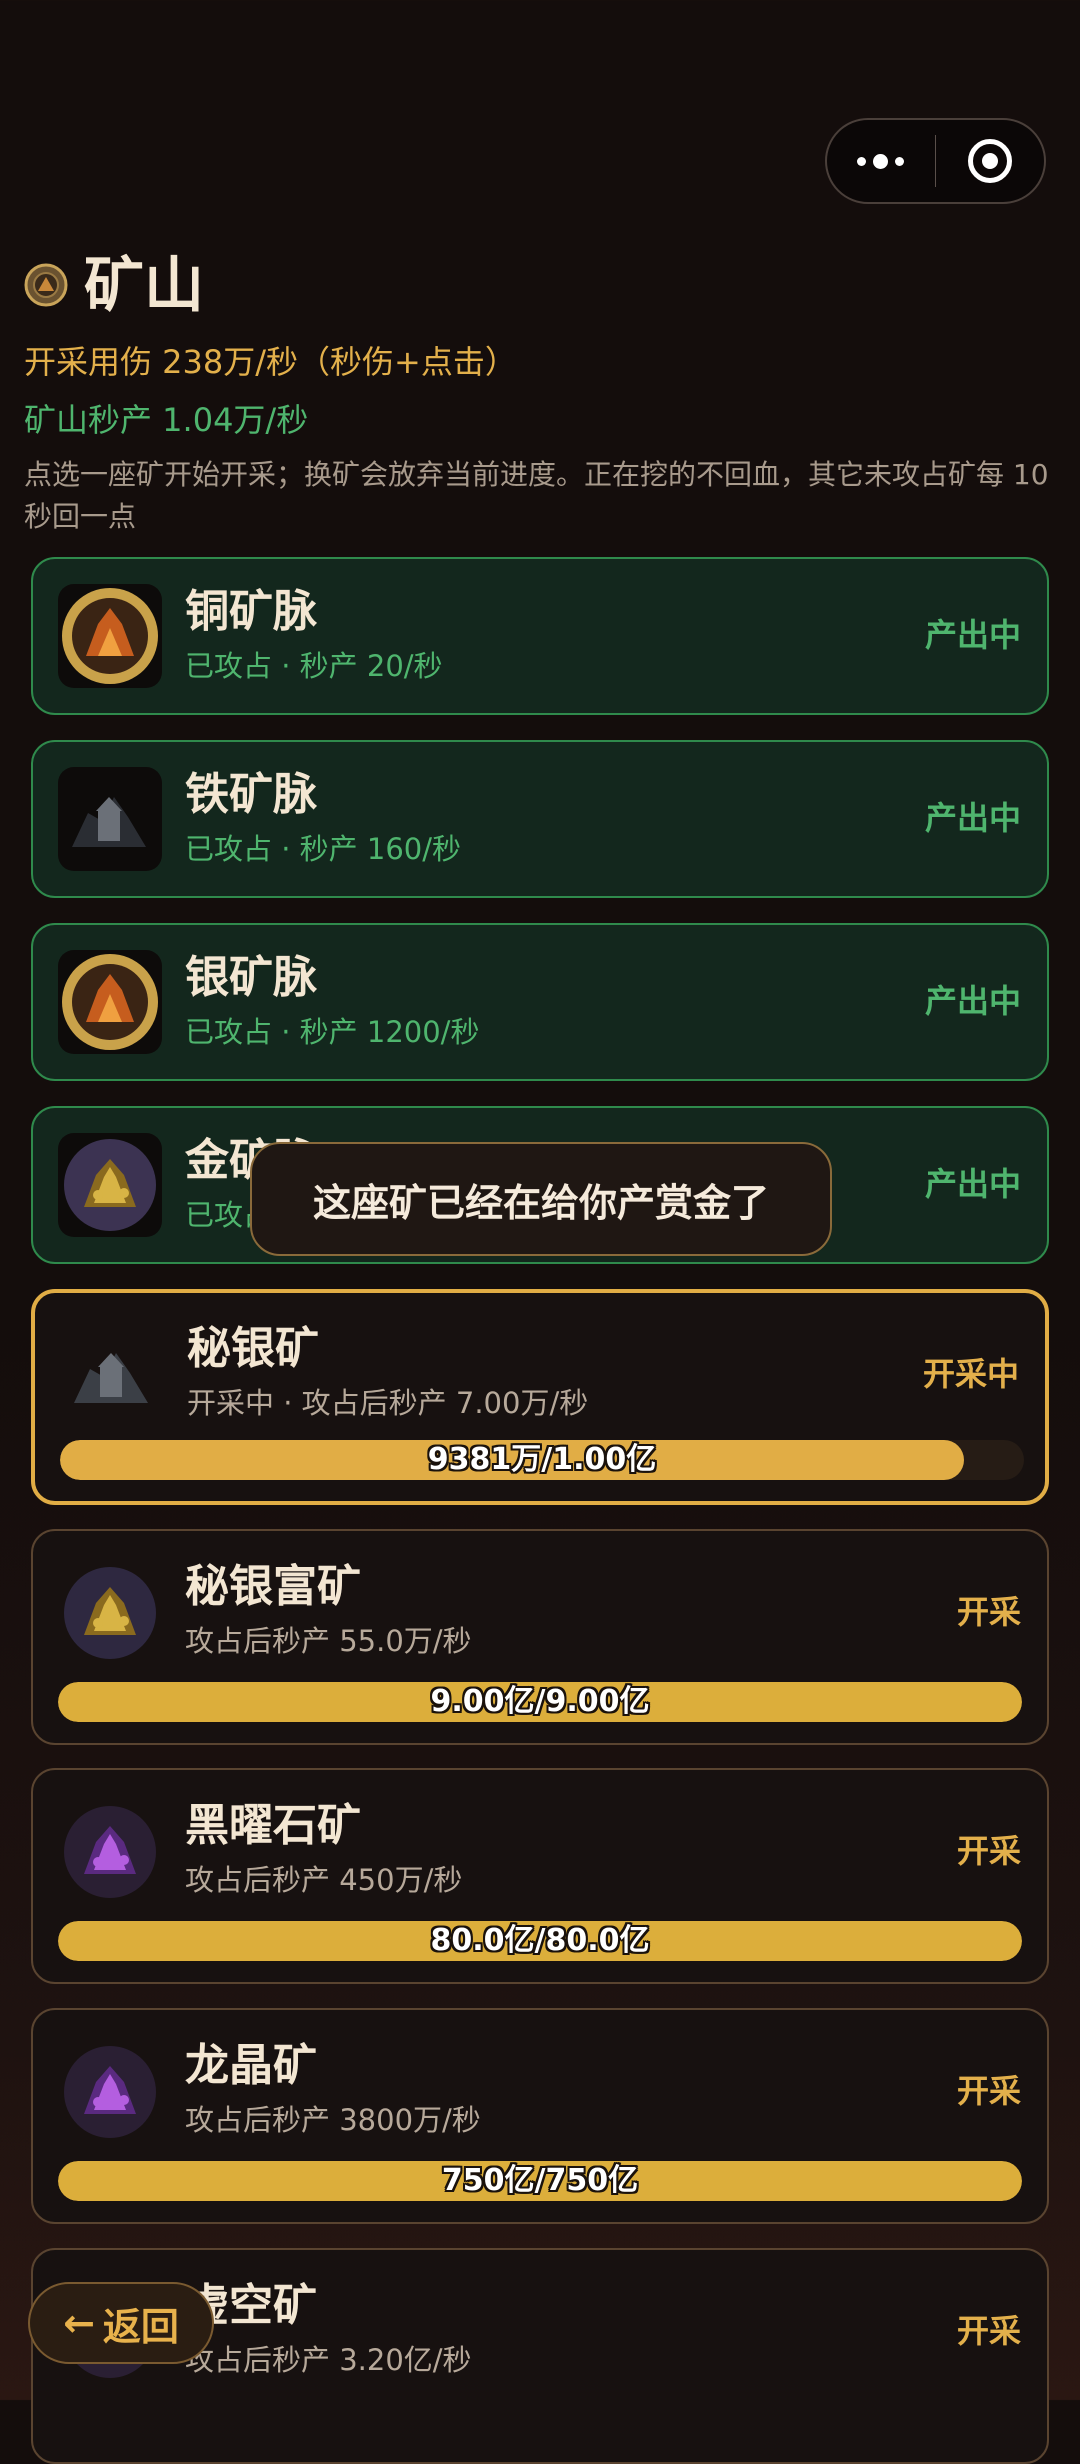 The width and height of the screenshot is (1080, 2464). I want to click on mine-name: 黑曜石矿, so click(273, 1825).